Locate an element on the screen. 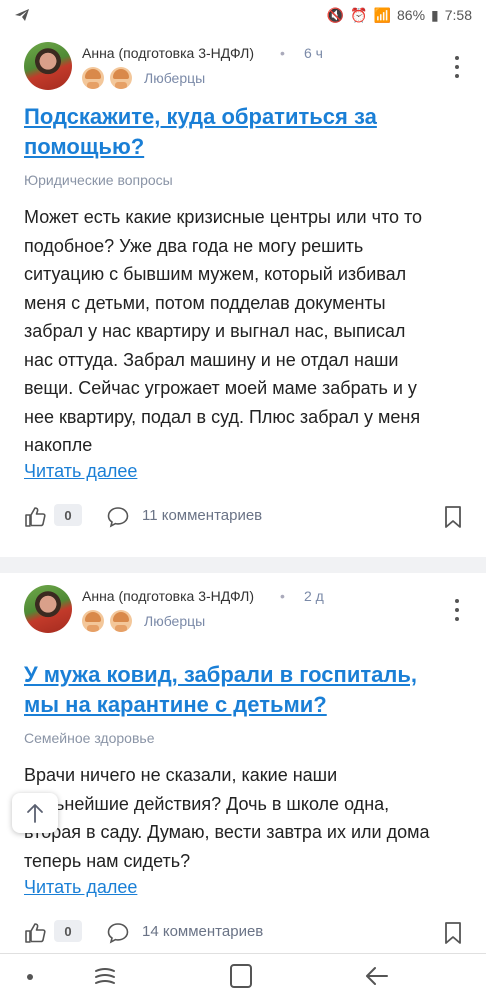  body-line: теперь нам сидеть? is located at coordinates (107, 860).